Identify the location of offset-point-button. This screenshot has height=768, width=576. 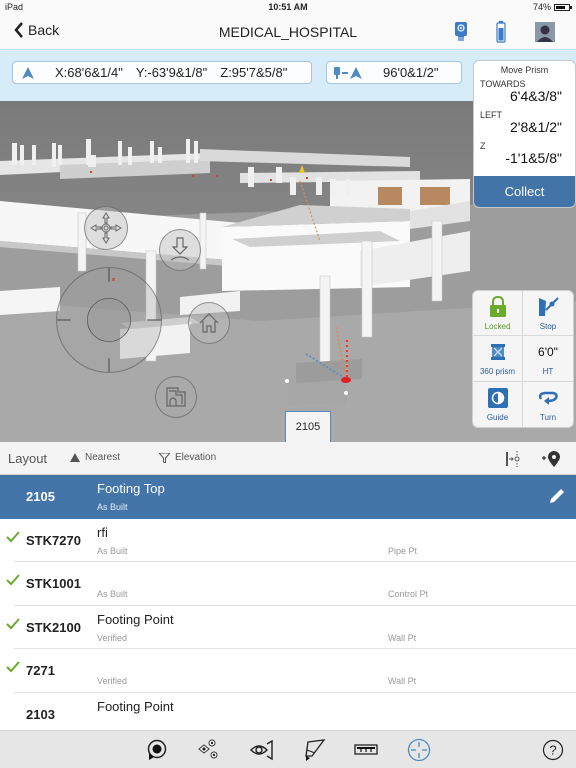
(513, 459).